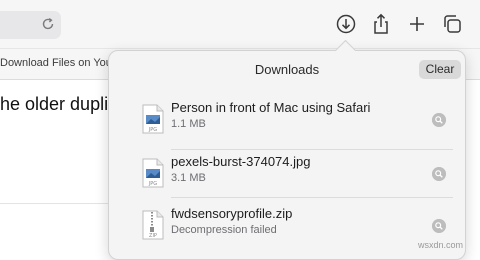 The image size is (480, 260). What do you see at coordinates (241, 161) in the screenshot?
I see `download-item-name: pexels-burst-374074.jpg` at bounding box center [241, 161].